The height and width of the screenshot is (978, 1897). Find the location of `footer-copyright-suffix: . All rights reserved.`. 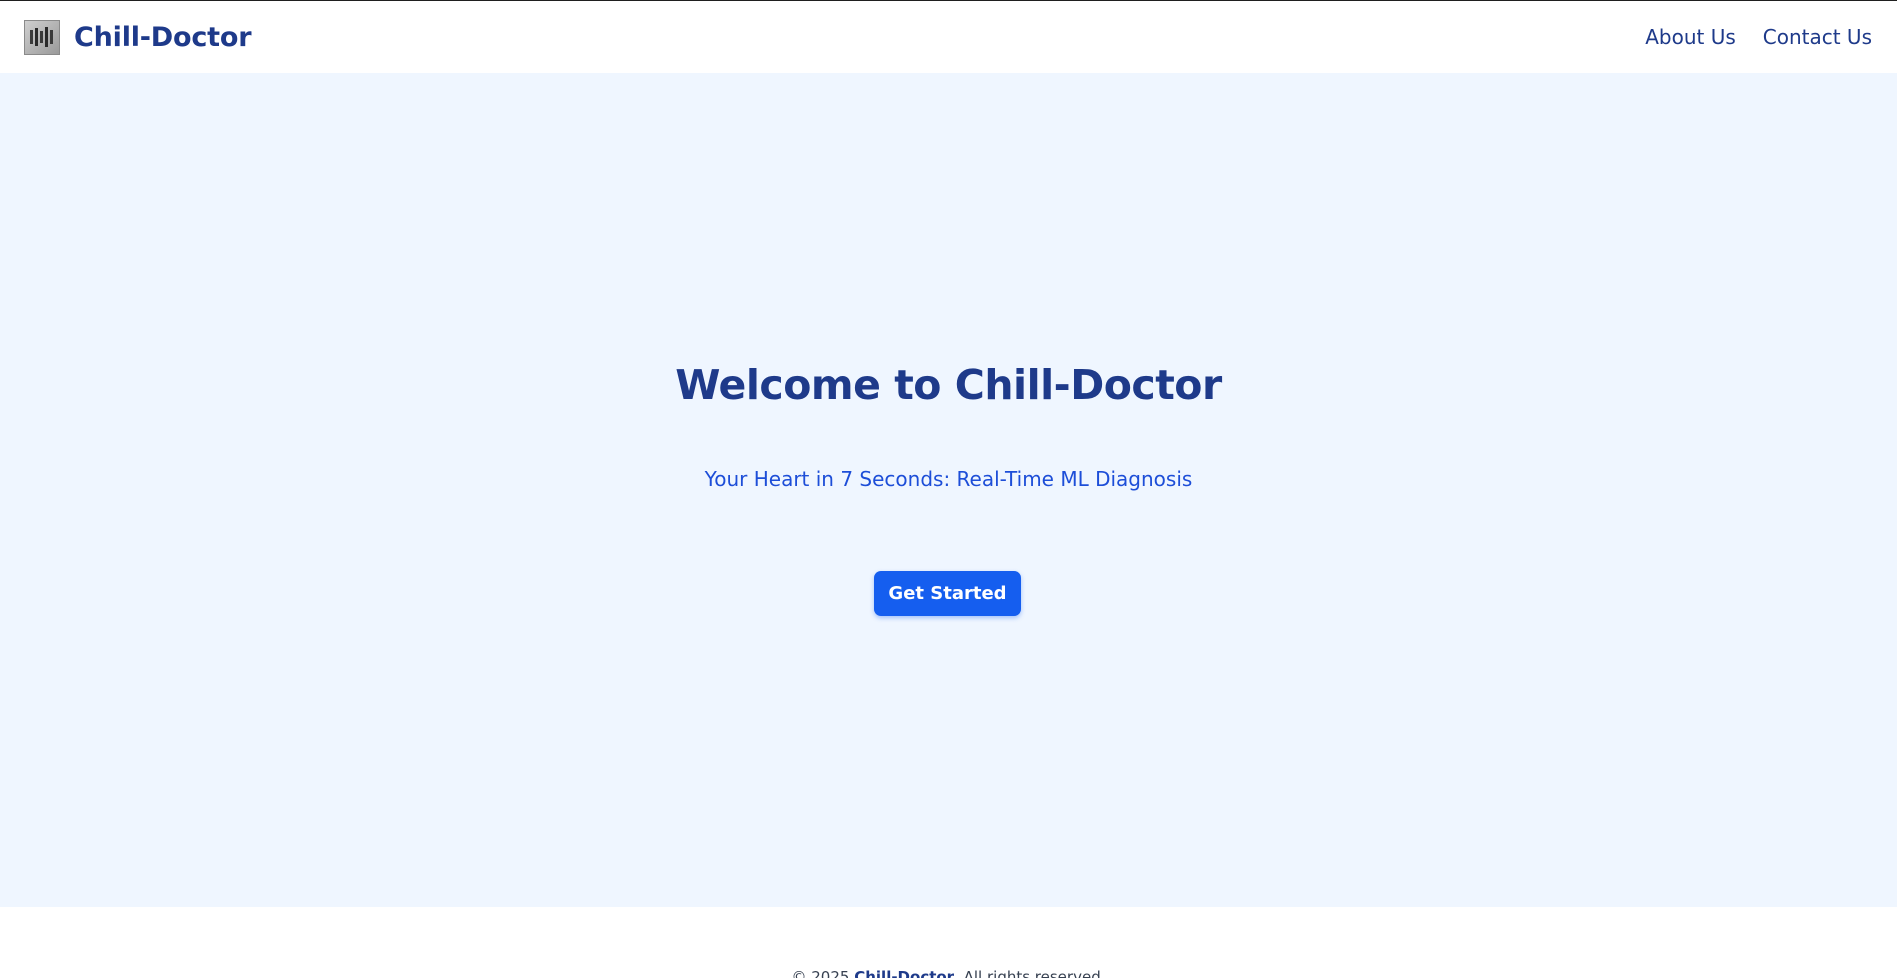

footer-copyright-suffix: . All rights reserved. is located at coordinates (1030, 973).